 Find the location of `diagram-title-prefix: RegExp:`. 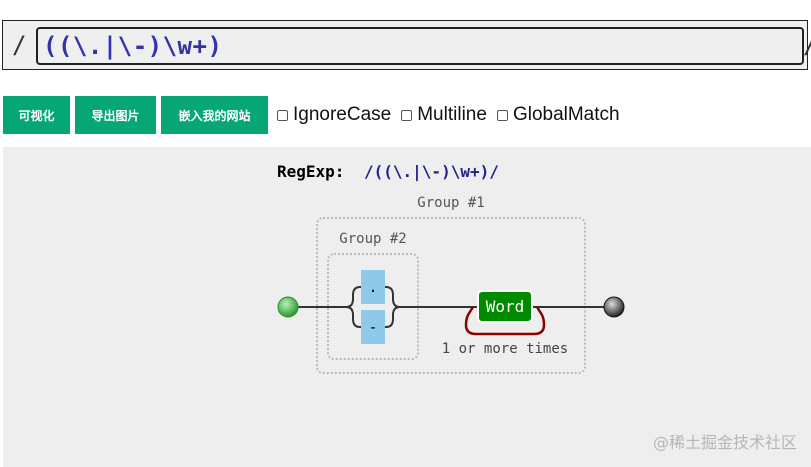

diagram-title-prefix: RegExp: is located at coordinates (310, 171).